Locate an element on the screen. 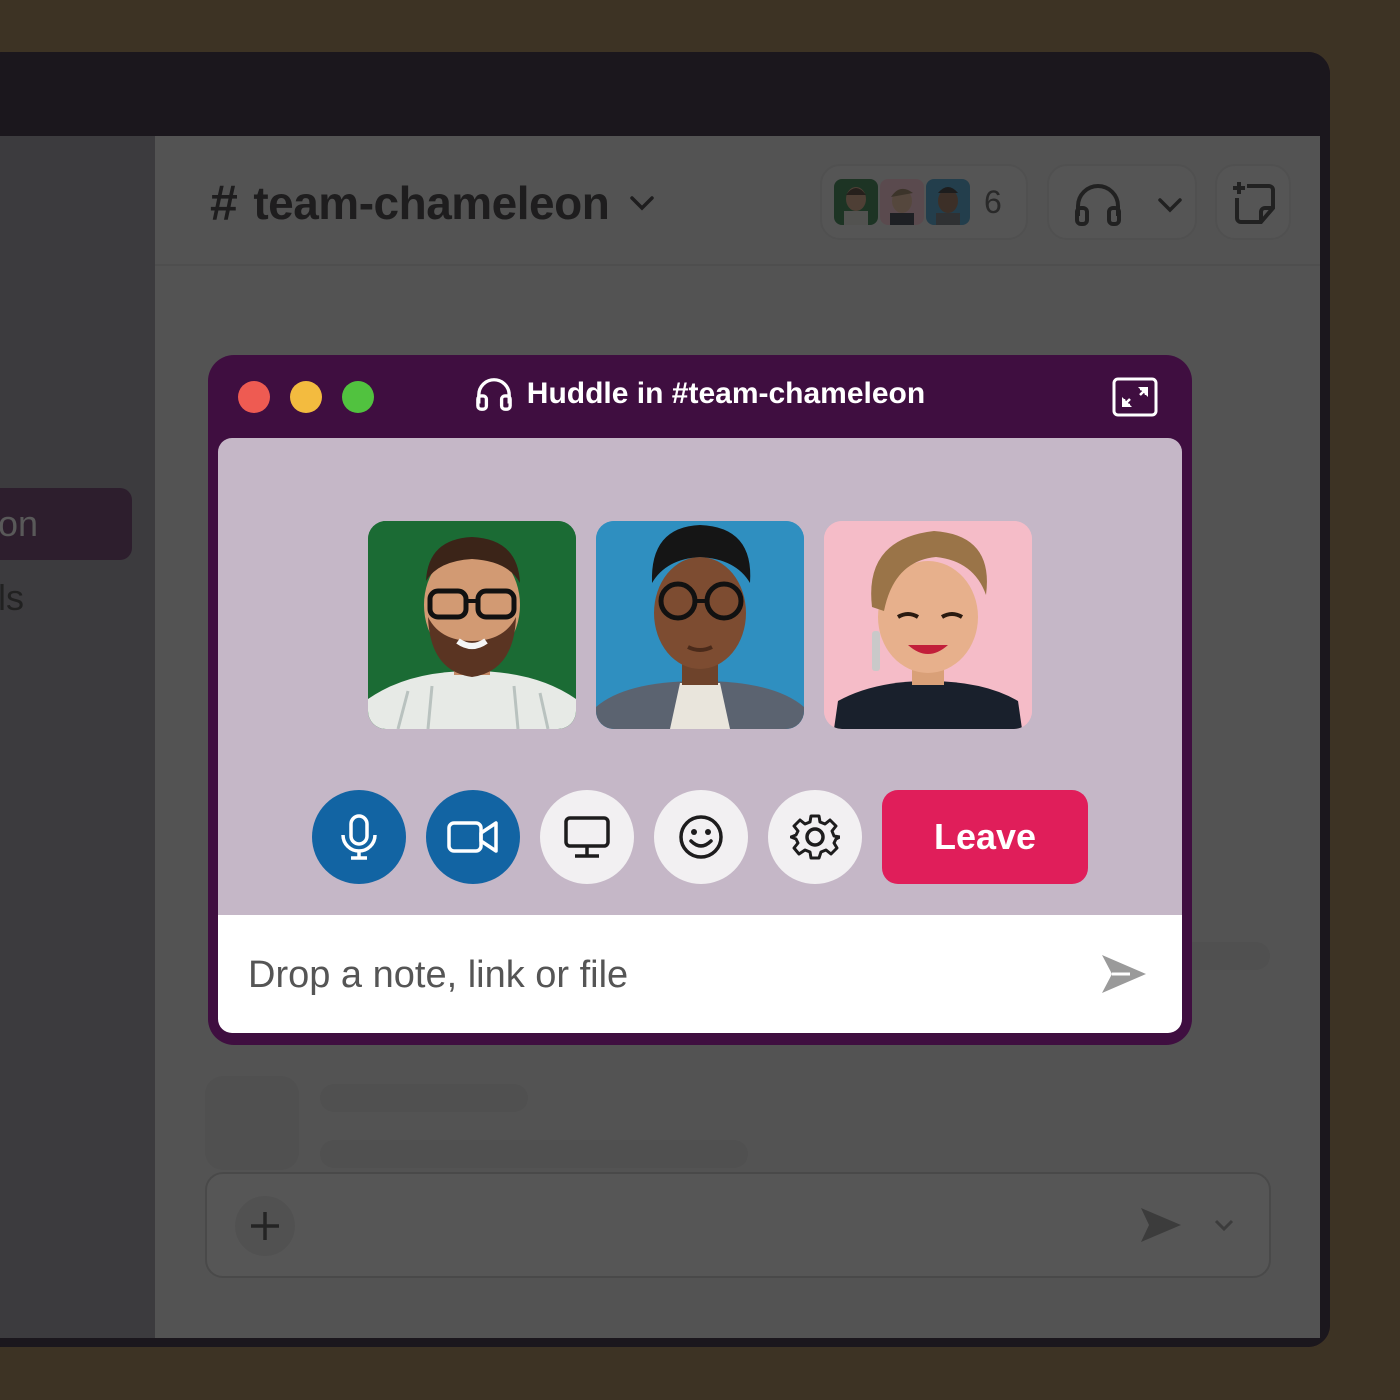 The image size is (1400, 1400). video-camera-icon is located at coordinates (472, 837).